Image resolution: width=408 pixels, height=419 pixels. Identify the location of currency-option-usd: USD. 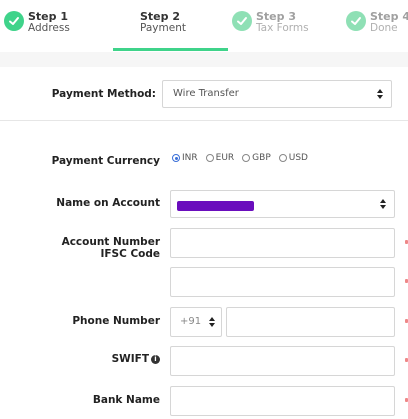
(293, 158).